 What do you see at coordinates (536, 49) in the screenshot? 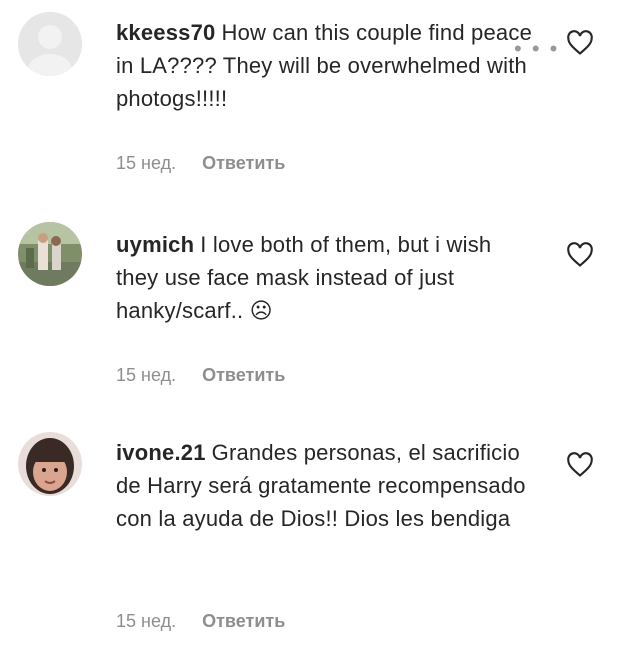
I see `more-options-icon: • • •` at bounding box center [536, 49].